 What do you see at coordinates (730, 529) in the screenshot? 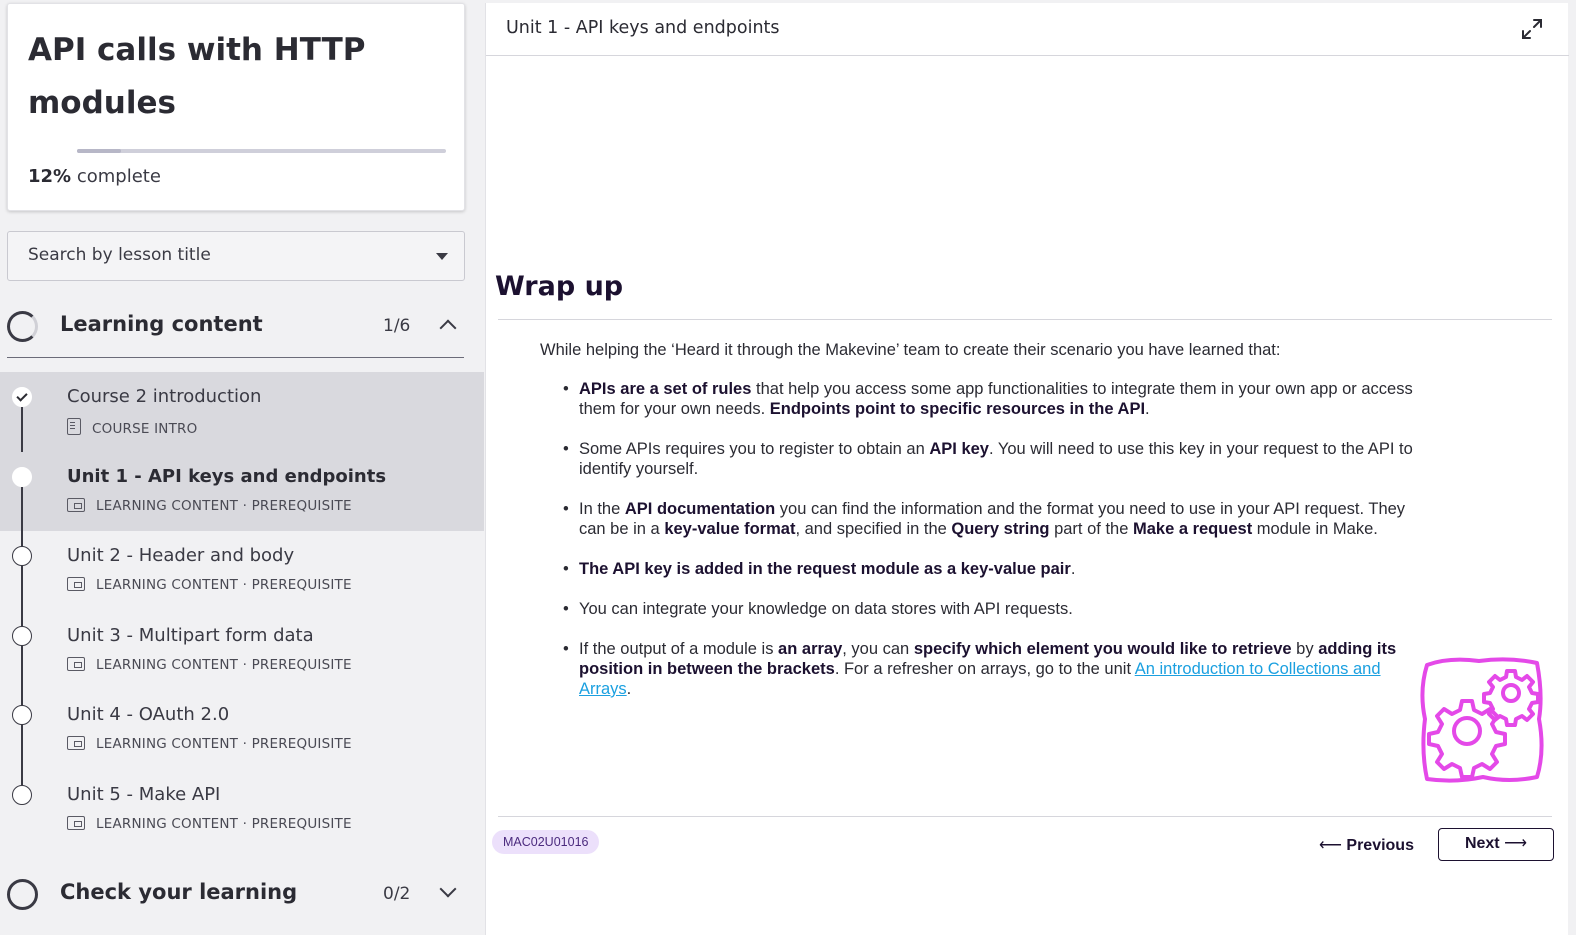
I see `bold-text: key-value format` at bounding box center [730, 529].